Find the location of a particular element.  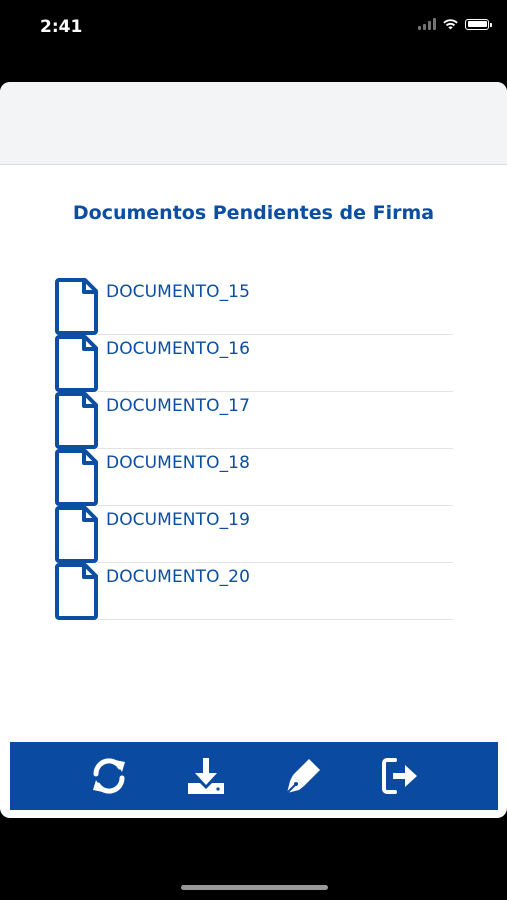

divider is located at coordinates (275, 619).